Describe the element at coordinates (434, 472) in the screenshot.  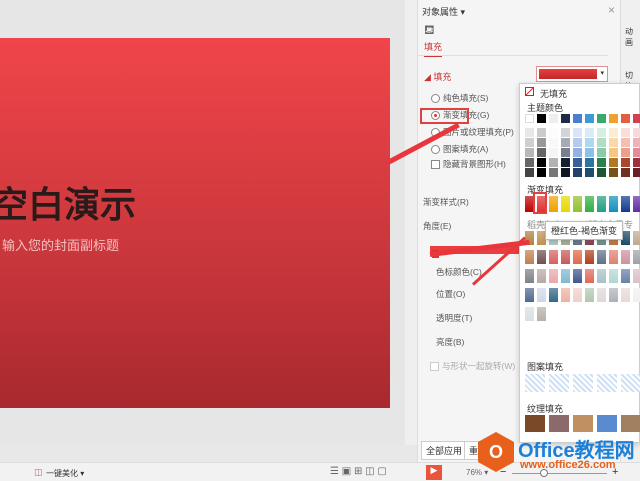
I see `play-button: ▶` at that location.